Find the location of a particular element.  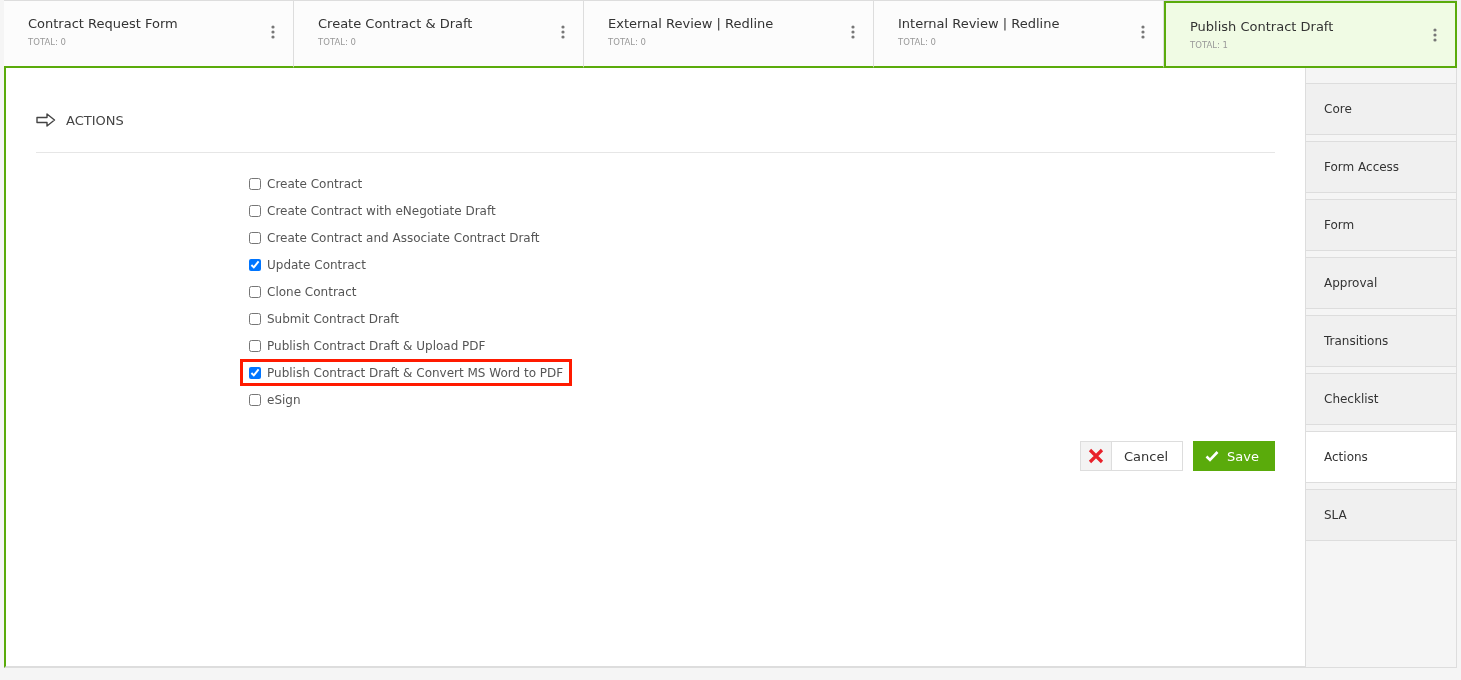

checkbox-label: eSign is located at coordinates (284, 399).